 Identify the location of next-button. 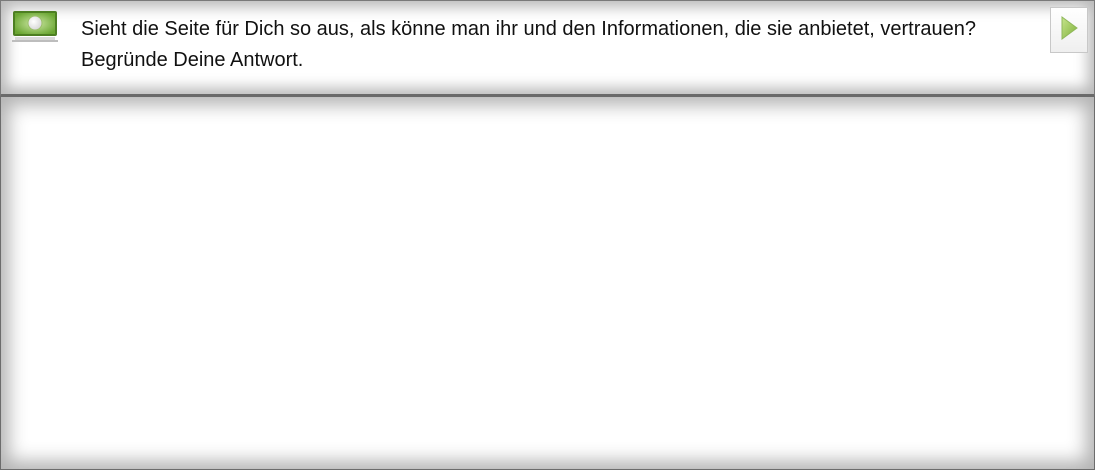
(1069, 30).